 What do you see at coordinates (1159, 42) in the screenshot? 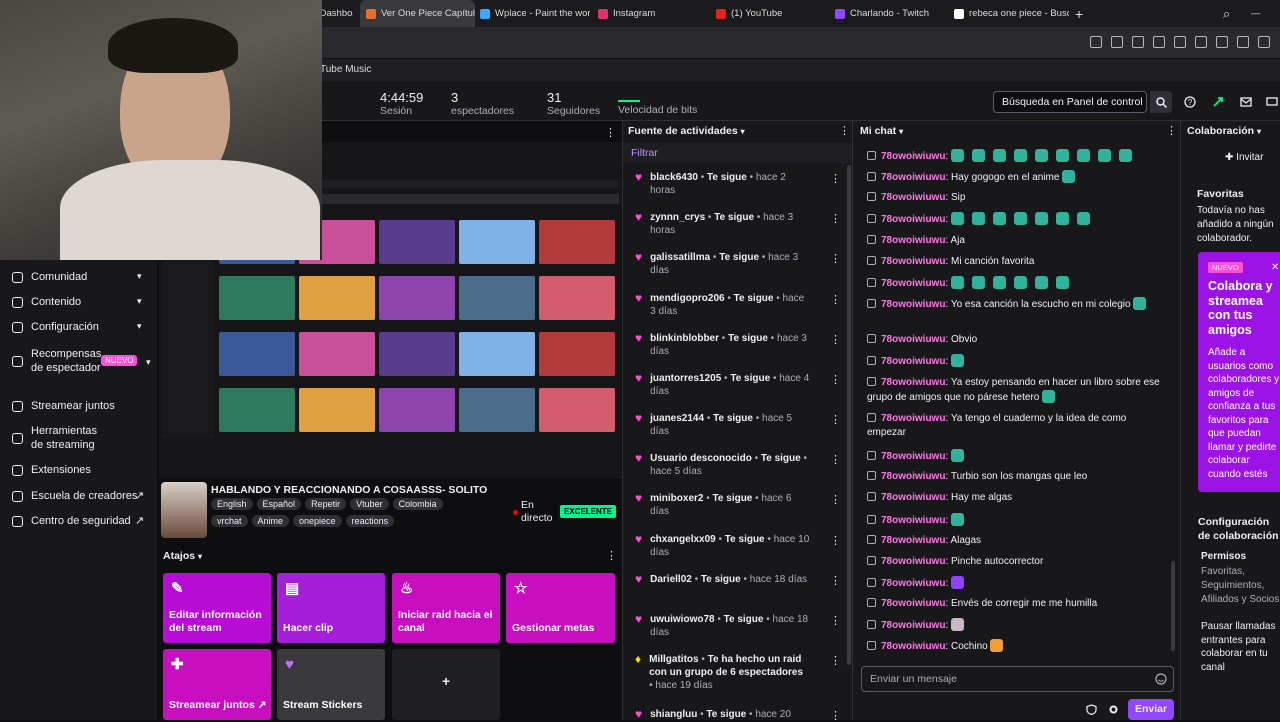
I see `play-icon` at bounding box center [1159, 42].